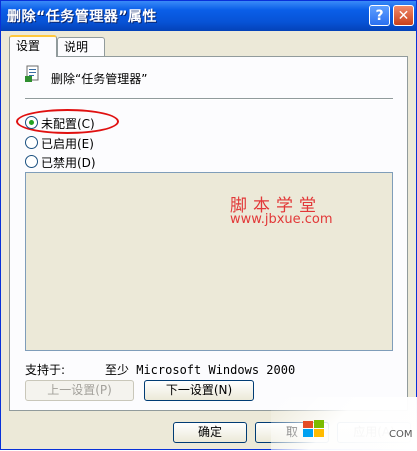  Describe the element at coordinates (281, 219) in the screenshot. I see `watermark-url: www.jbxue.com` at that location.